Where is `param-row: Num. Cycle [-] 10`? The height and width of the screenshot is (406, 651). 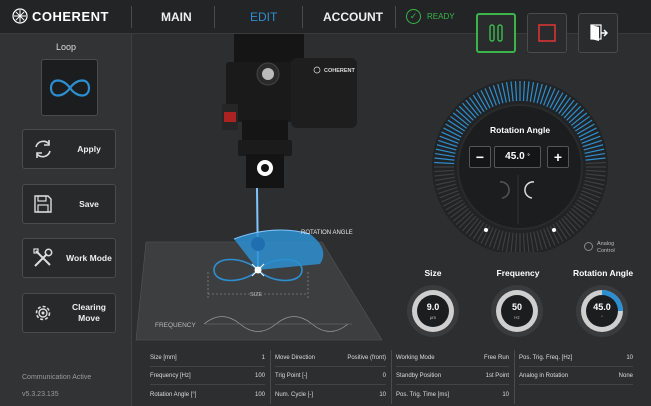
param-row: Num. Cycle [-] 10 is located at coordinates (330, 394).